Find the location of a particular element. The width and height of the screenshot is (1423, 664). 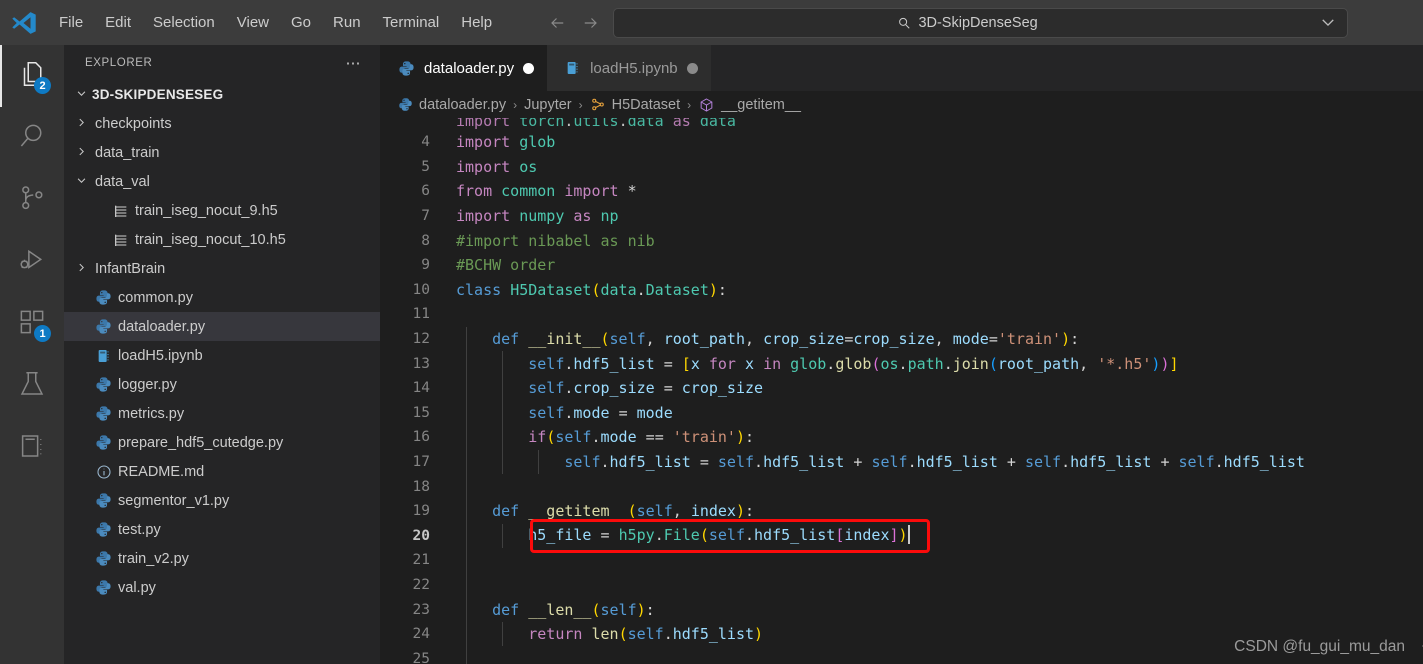

code-line: 18 is located at coordinates (901, 486).